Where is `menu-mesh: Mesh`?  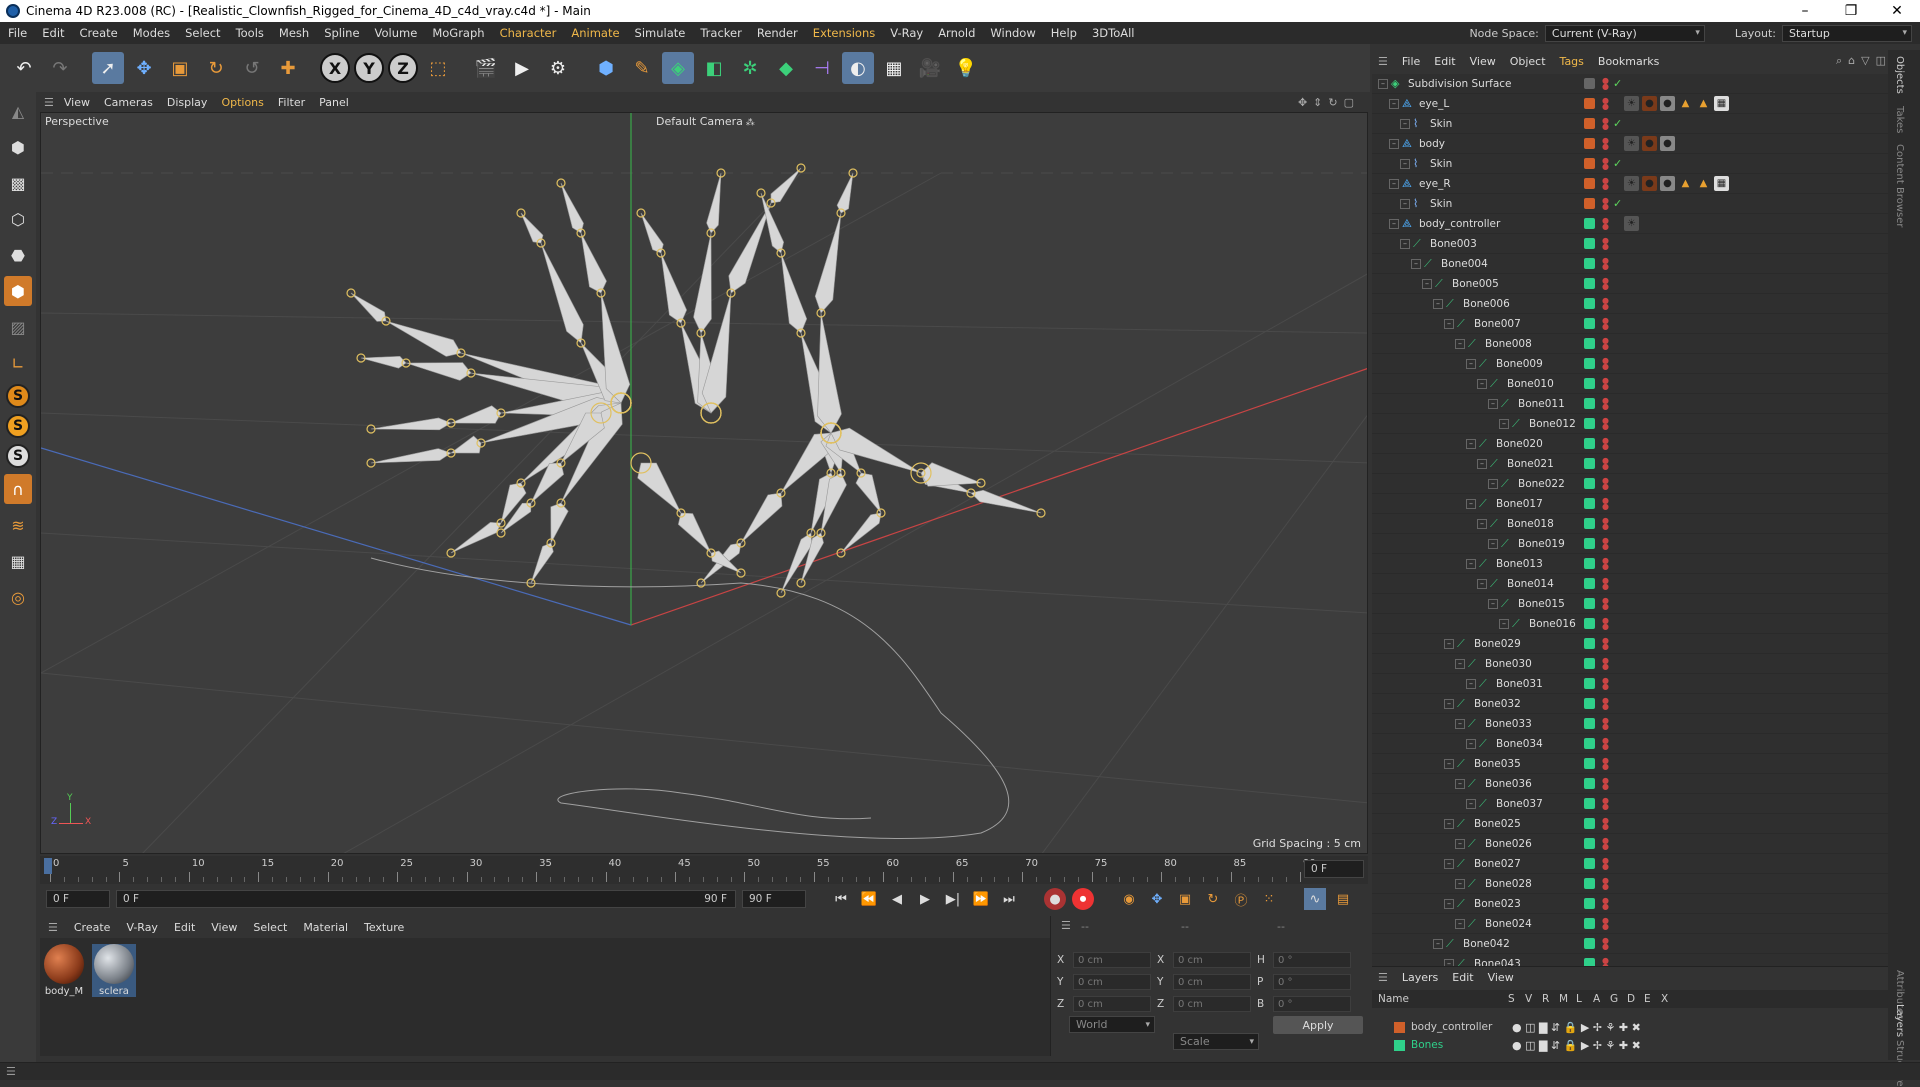
menu-mesh: Mesh is located at coordinates (294, 33).